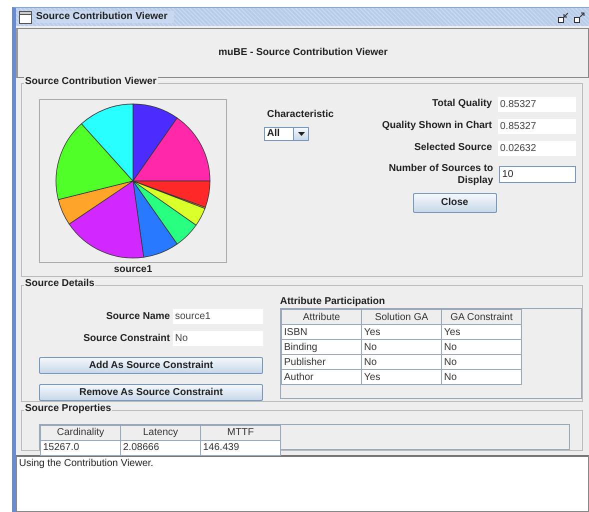 The width and height of the screenshot is (589, 512). Describe the element at coordinates (322, 377) in the screenshot. I see `table-cell: Author` at that location.